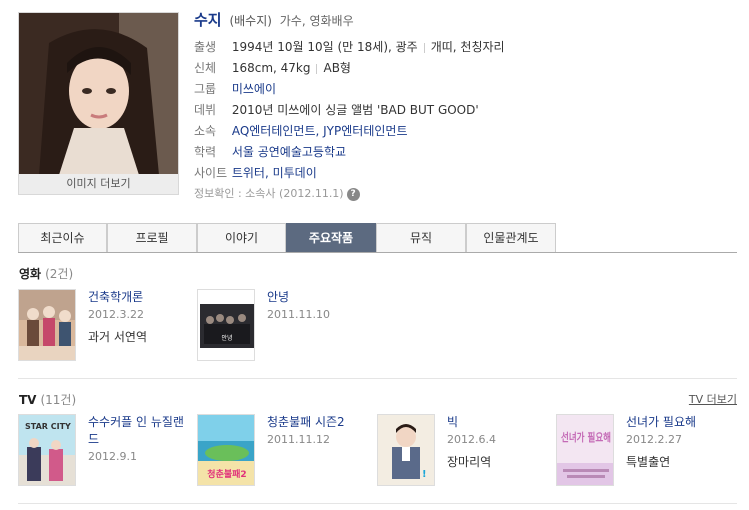  What do you see at coordinates (324, 47) in the screenshot?
I see `birth-value: 1994년 10월 10일 (만 18세), 광주` at bounding box center [324, 47].